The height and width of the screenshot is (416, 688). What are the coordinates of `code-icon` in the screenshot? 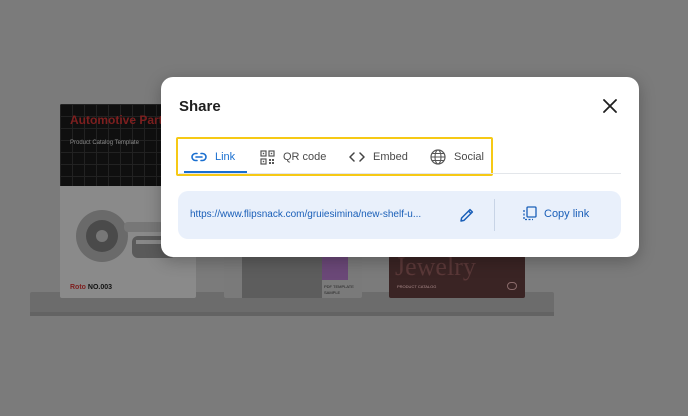 It's located at (357, 157).